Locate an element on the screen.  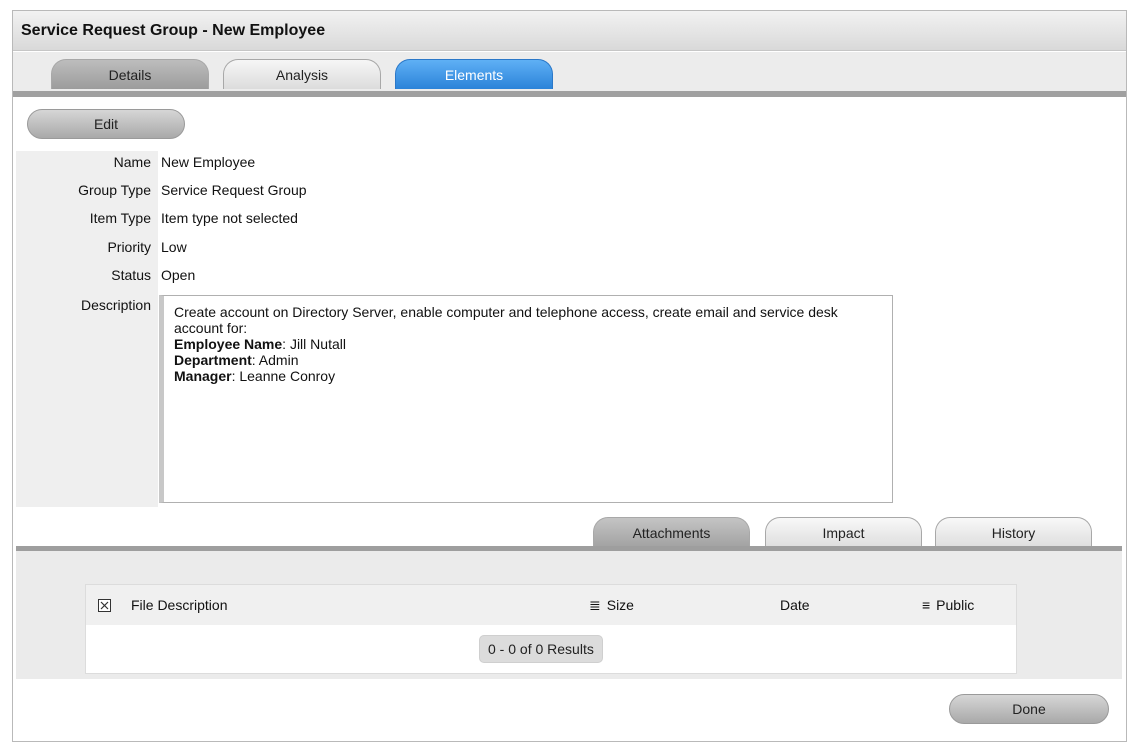
done-button-label: Done is located at coordinates (1029, 709).